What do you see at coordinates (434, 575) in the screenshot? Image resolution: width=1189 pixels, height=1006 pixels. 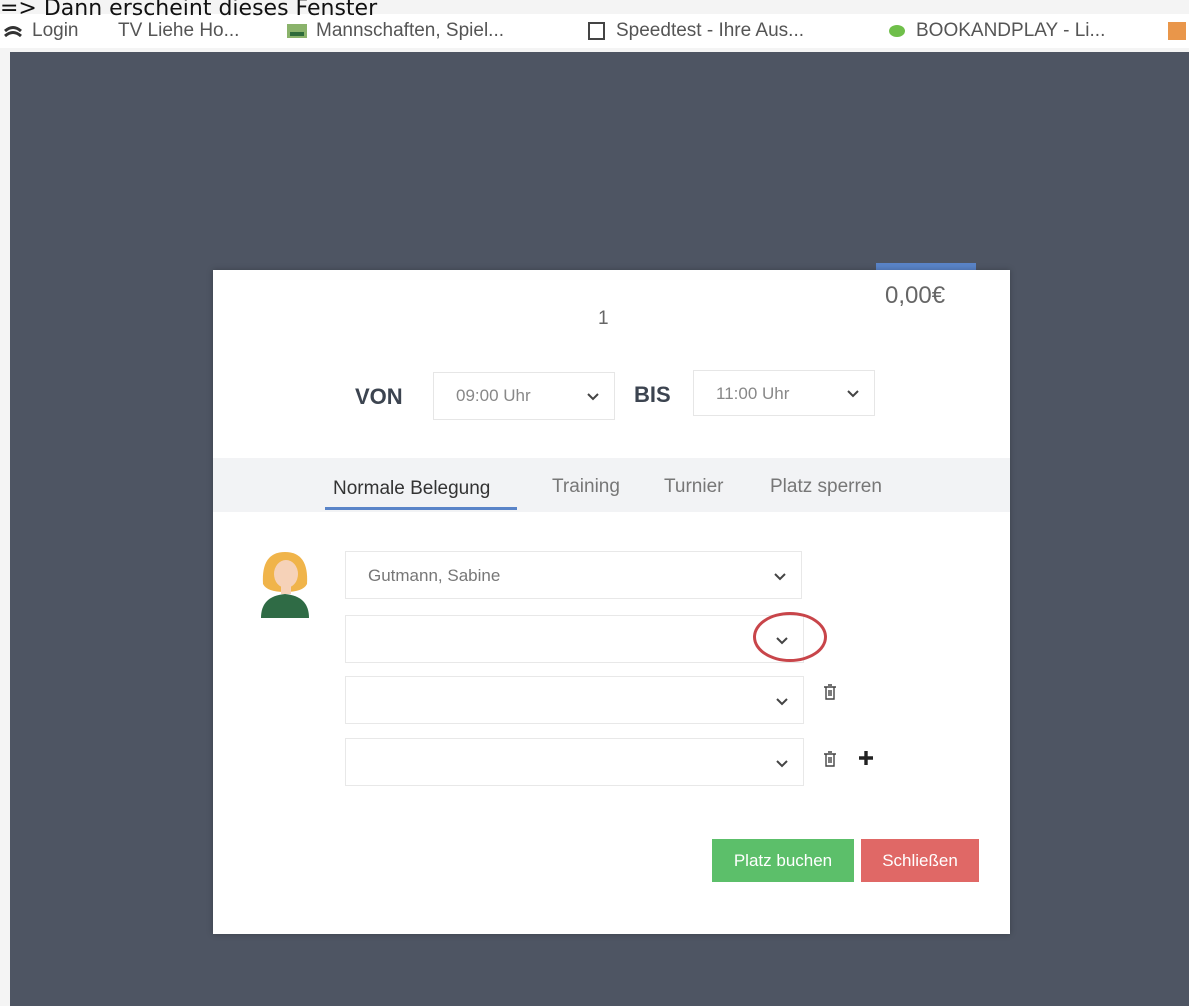 I see `player-1-value: Gutmann, Sabine` at bounding box center [434, 575].